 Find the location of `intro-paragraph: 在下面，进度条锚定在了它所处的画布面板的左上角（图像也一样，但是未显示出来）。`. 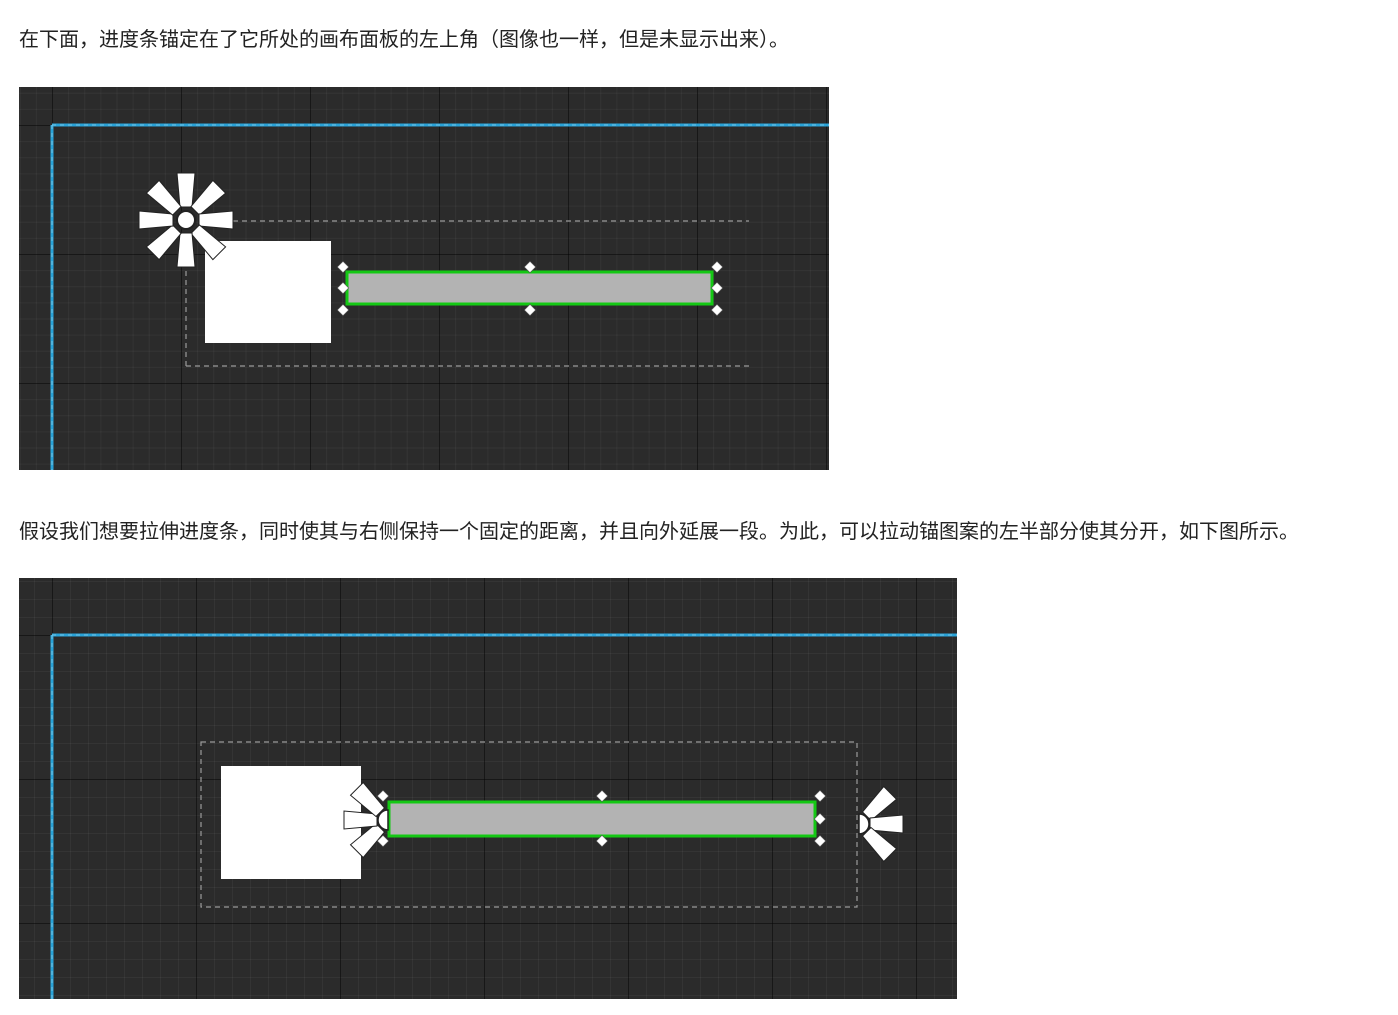

intro-paragraph: 在下面，进度条锚定在了它所处的画布面板的左上角（图像也一样，但是未显示出来）。 is located at coordinates (404, 39).